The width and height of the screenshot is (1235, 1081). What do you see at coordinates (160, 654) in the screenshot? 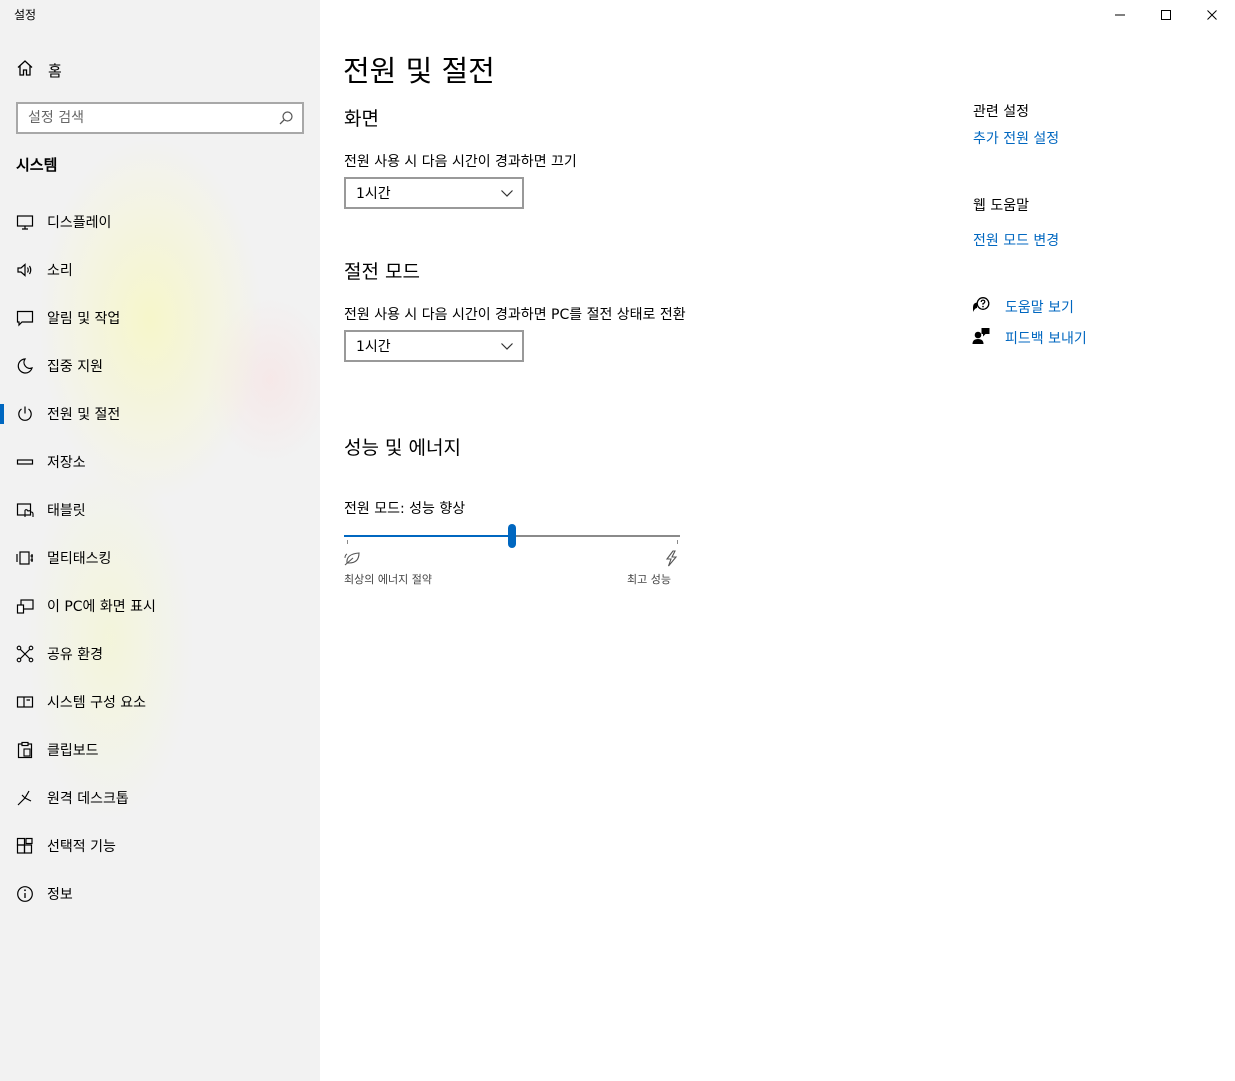
I see `sidebar-item-shared-experiences: 공유 환경` at bounding box center [160, 654].